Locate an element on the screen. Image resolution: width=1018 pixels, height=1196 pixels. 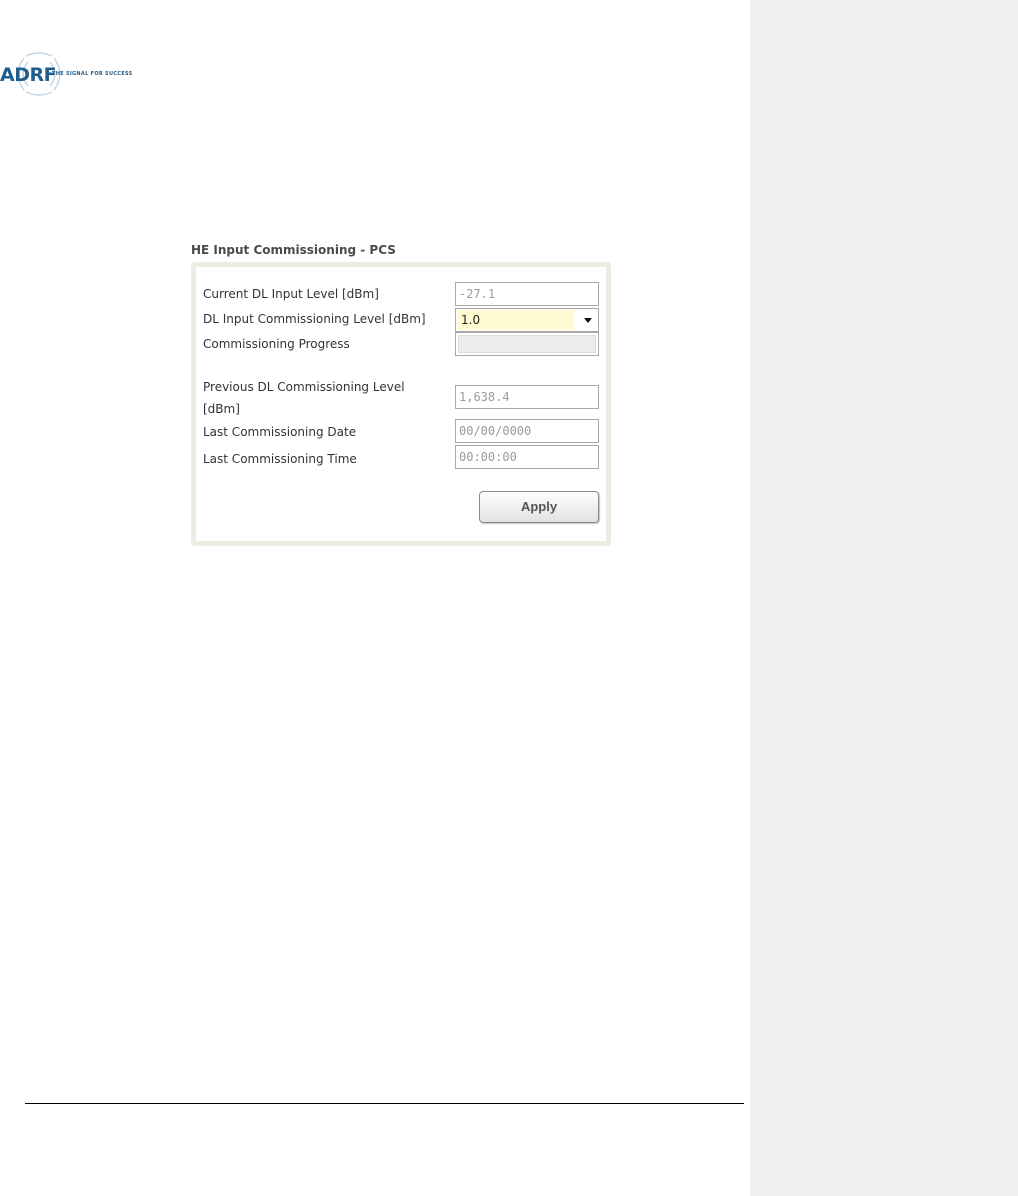
progress-track is located at coordinates (527, 344).